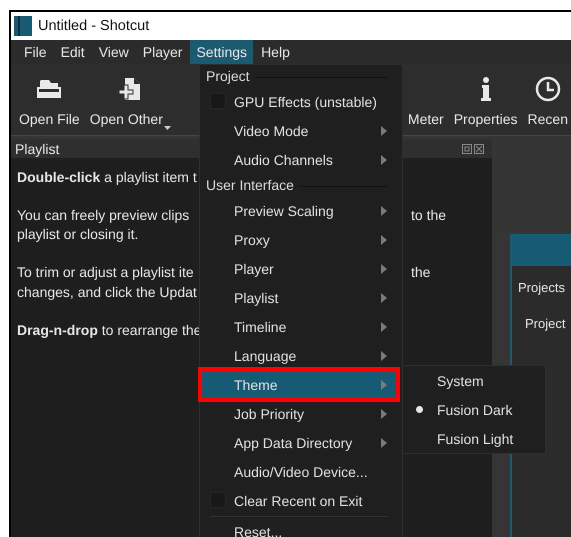  What do you see at coordinates (130, 89) in the screenshot?
I see `document-plus-icon` at bounding box center [130, 89].